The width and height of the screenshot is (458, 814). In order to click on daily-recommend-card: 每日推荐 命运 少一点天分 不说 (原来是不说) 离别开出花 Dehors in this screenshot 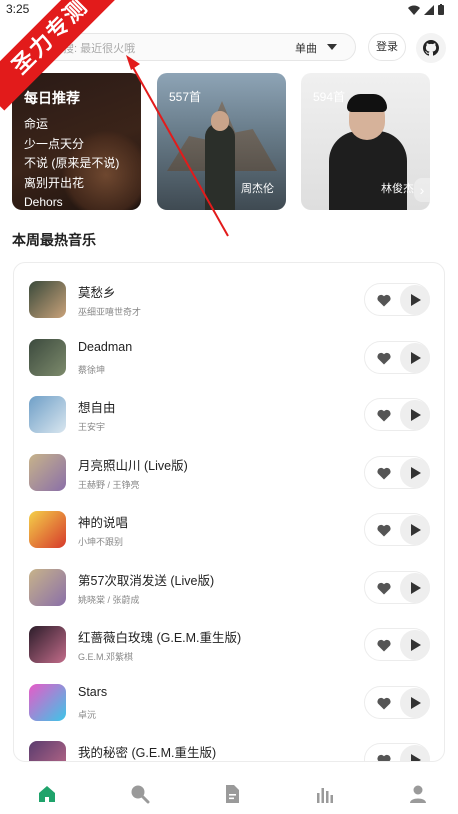, I will do `click(76, 141)`.